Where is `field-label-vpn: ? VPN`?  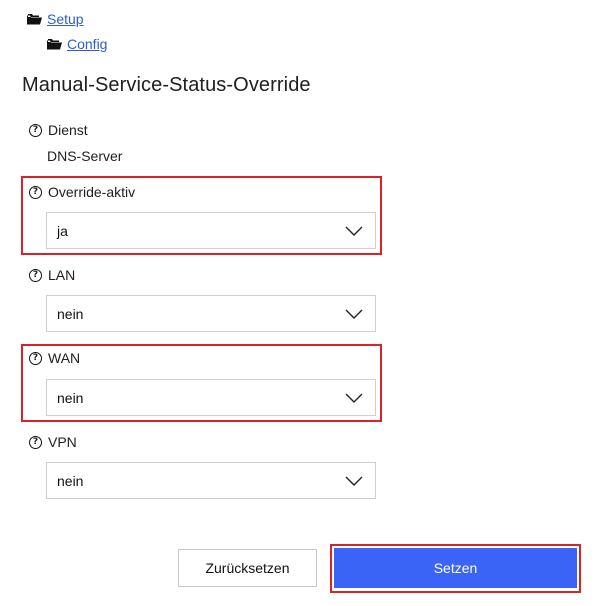
field-label-vpn: ? VPN is located at coordinates (53, 442).